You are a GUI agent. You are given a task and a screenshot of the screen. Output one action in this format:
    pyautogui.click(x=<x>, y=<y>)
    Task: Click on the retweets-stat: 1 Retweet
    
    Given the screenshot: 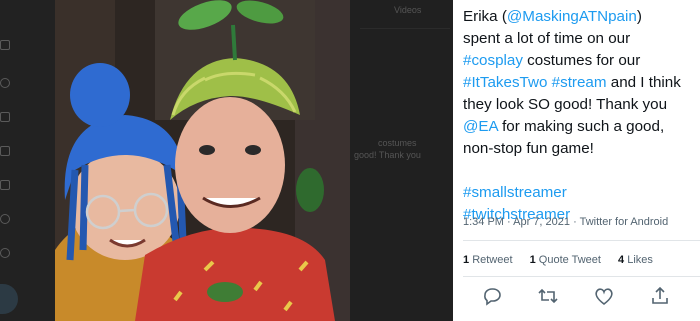 What is the action you would take?
    pyautogui.click(x=488, y=260)
    